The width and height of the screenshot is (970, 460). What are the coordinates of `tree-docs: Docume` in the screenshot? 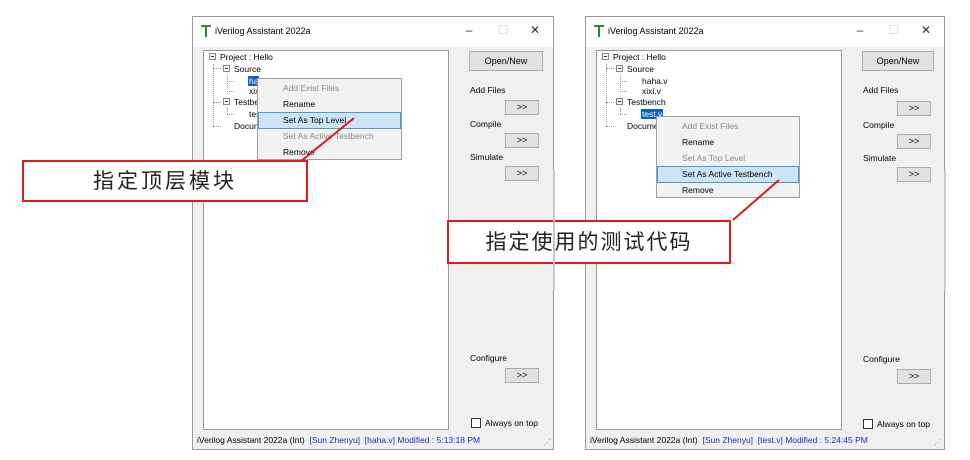 It's located at (643, 126).